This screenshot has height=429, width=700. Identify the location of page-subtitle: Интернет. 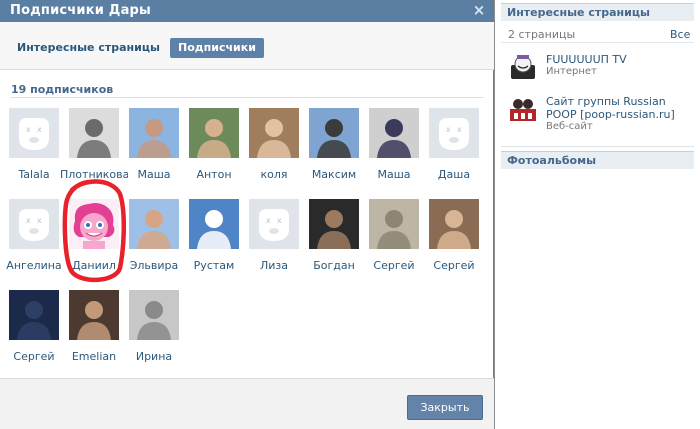
(571, 71).